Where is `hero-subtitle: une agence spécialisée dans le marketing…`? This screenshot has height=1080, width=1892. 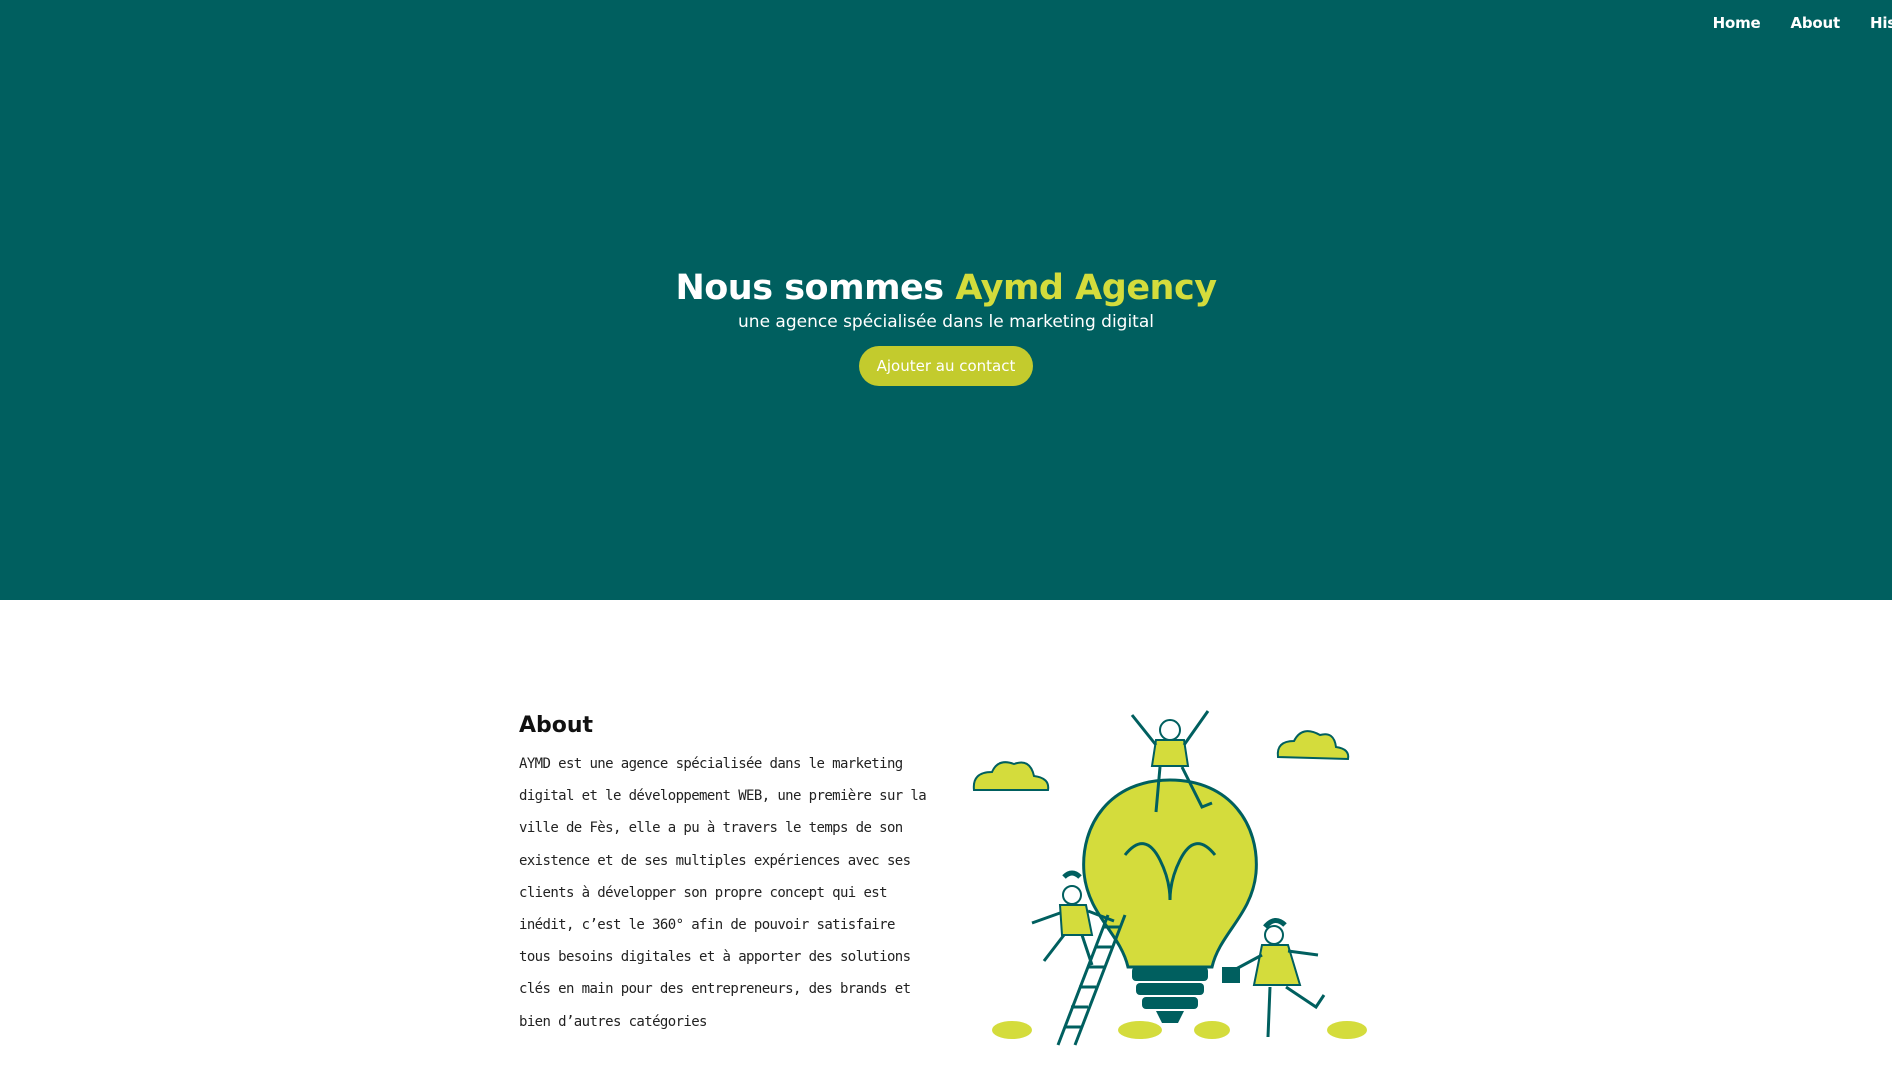 hero-subtitle: une agence spécialisée dans le marketing… is located at coordinates (946, 322).